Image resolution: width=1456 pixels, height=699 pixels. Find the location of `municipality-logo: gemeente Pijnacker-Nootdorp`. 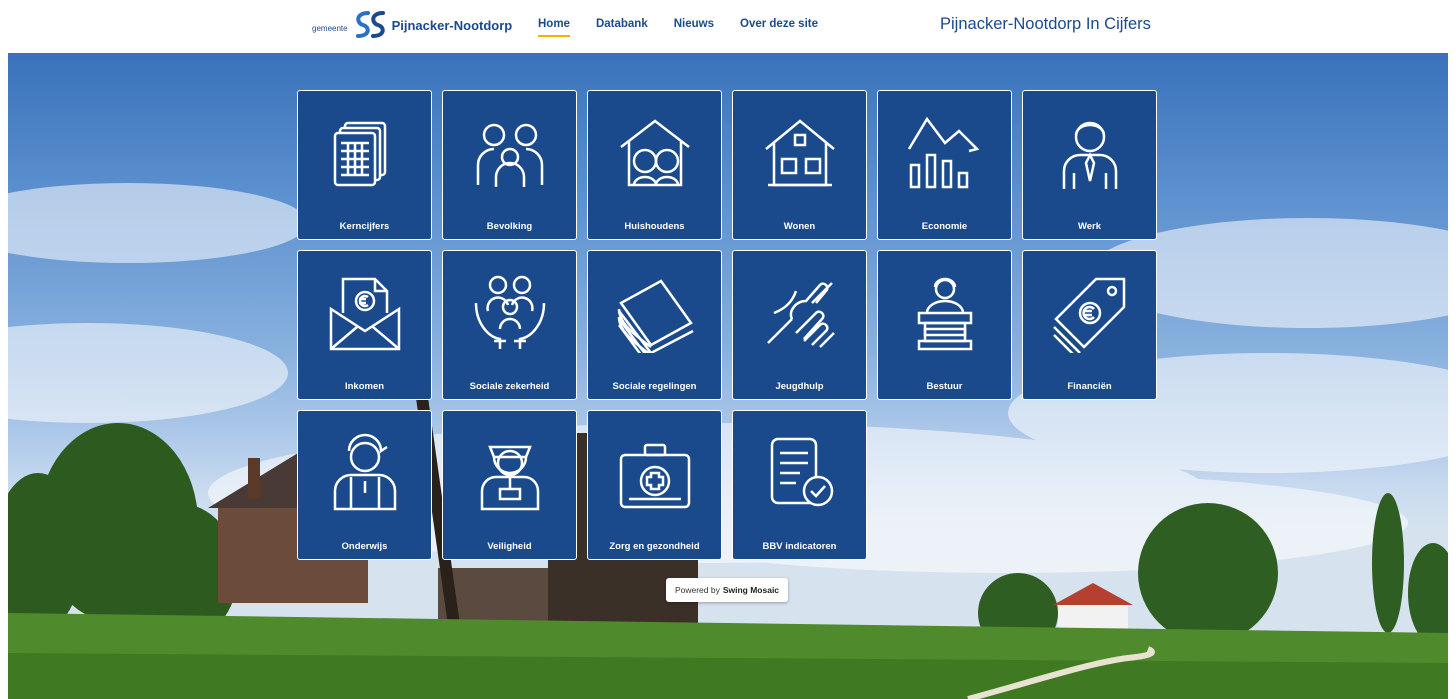

municipality-logo: gemeente Pijnacker-Nootdorp is located at coordinates (412, 25).